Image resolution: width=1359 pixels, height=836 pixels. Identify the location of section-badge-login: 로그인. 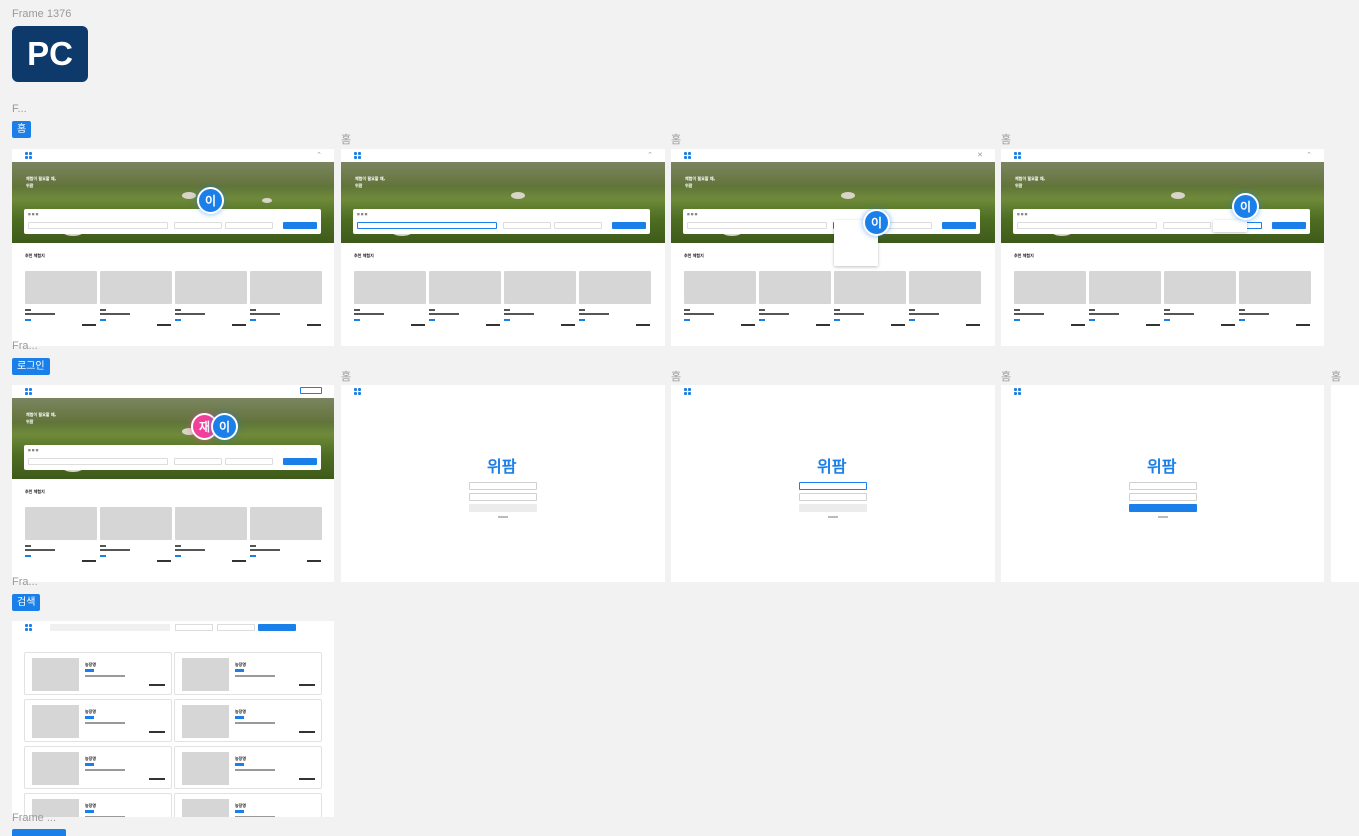
(31, 366).